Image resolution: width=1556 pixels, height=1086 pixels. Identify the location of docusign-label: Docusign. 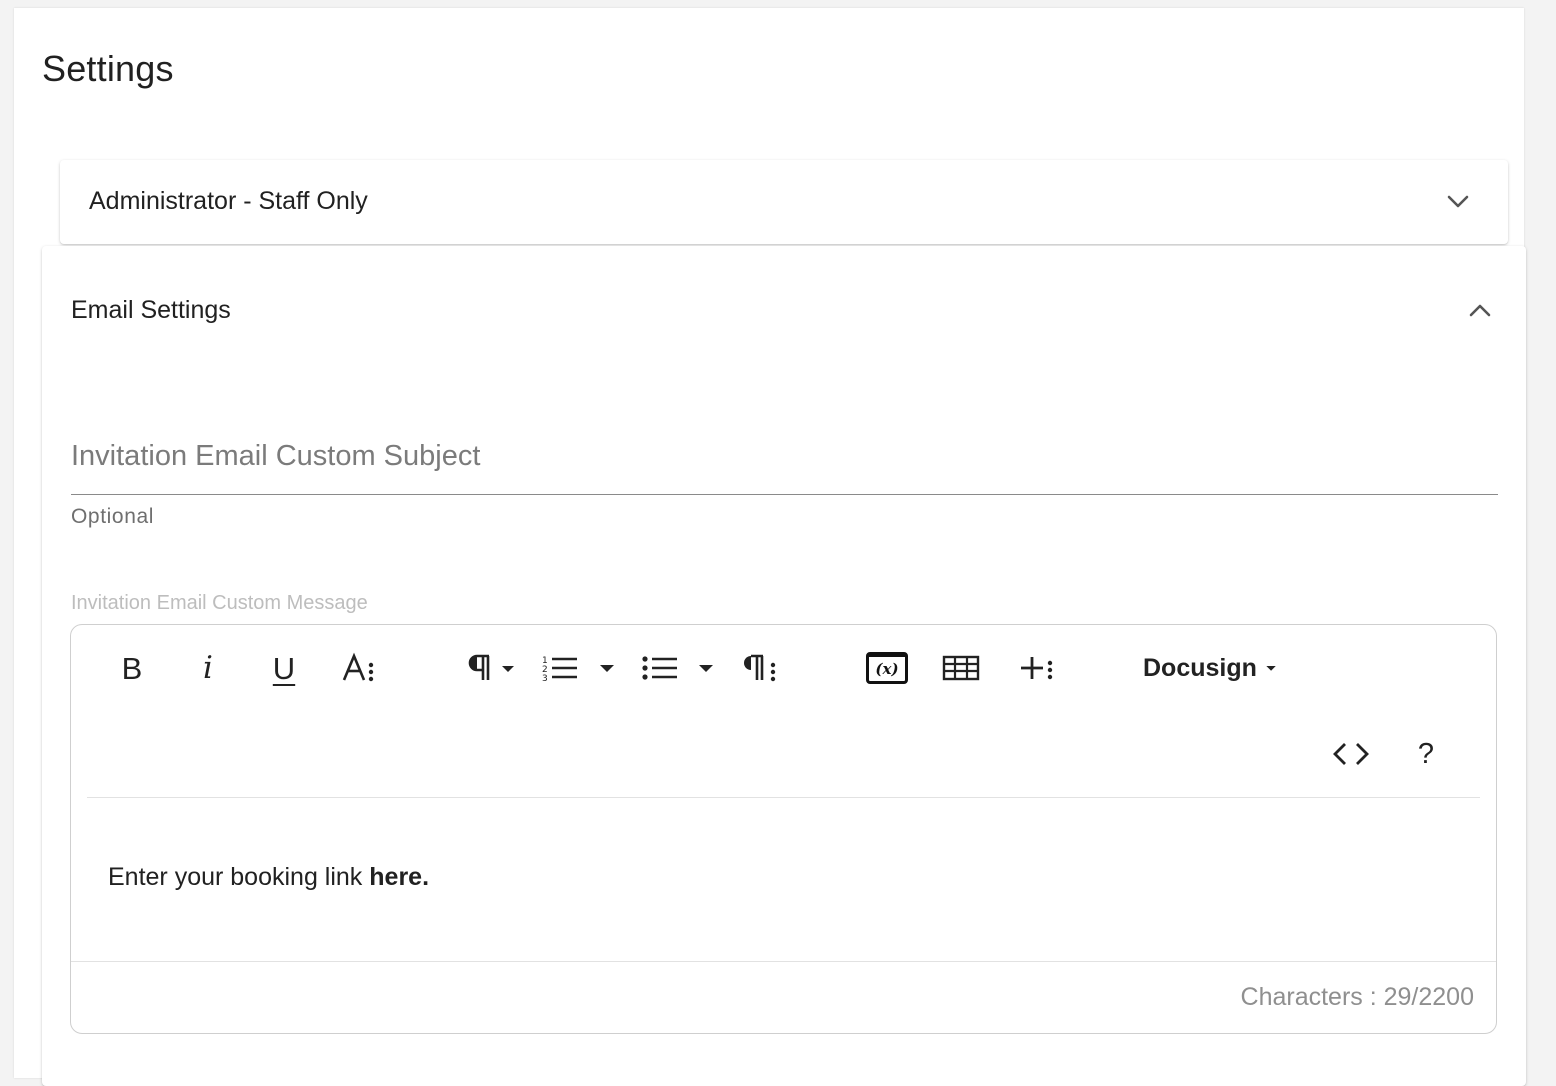
(1200, 667).